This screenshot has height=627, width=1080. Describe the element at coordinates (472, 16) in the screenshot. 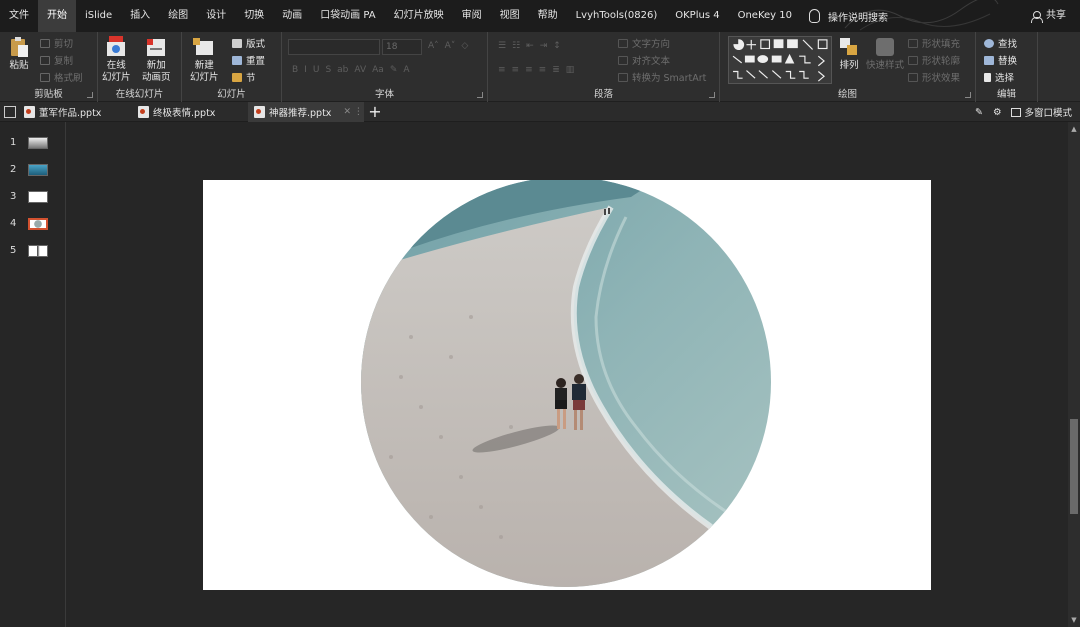

I see `menu-review: 审阅` at that location.